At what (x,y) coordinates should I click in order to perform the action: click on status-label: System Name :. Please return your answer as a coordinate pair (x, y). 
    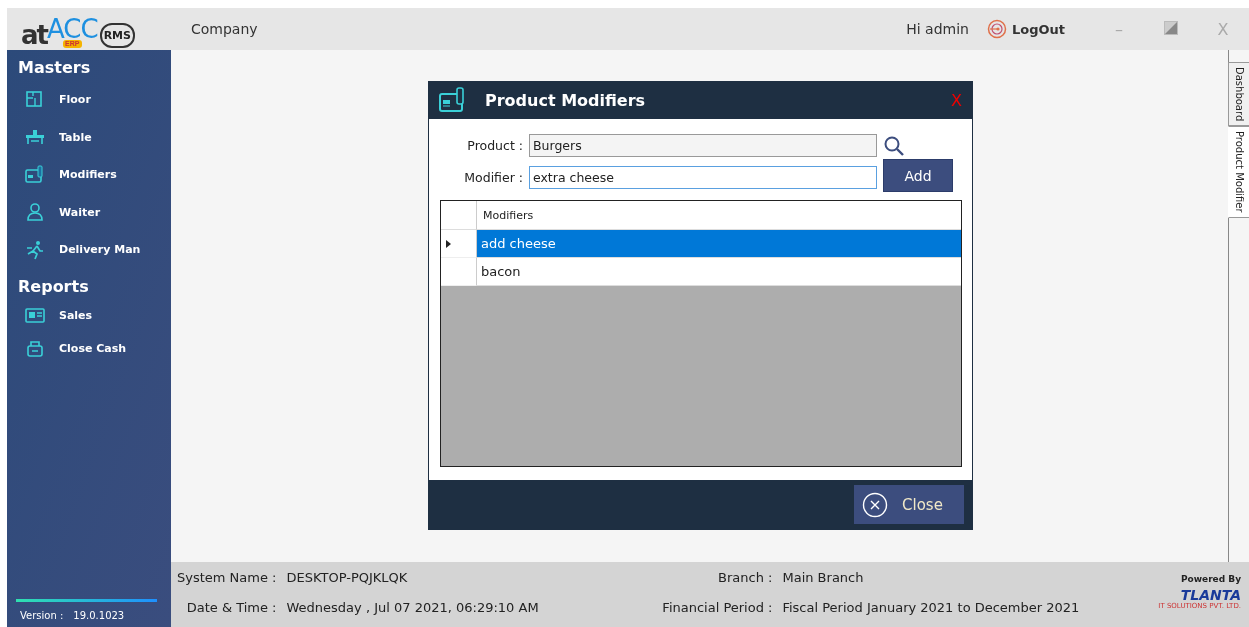
    Looking at the image, I should click on (227, 577).